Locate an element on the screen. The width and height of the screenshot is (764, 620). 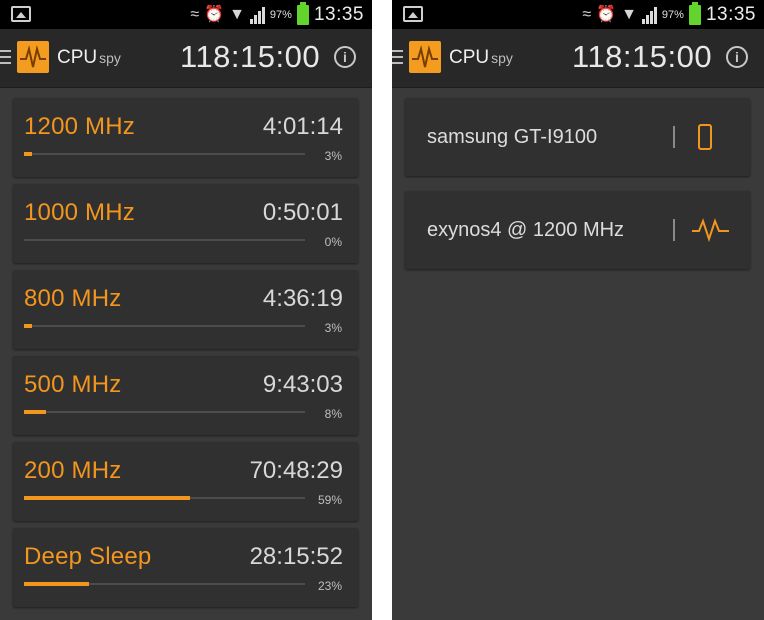
state-card: Deep Sleep 28:15:52 23% is located at coordinates (185, 567).